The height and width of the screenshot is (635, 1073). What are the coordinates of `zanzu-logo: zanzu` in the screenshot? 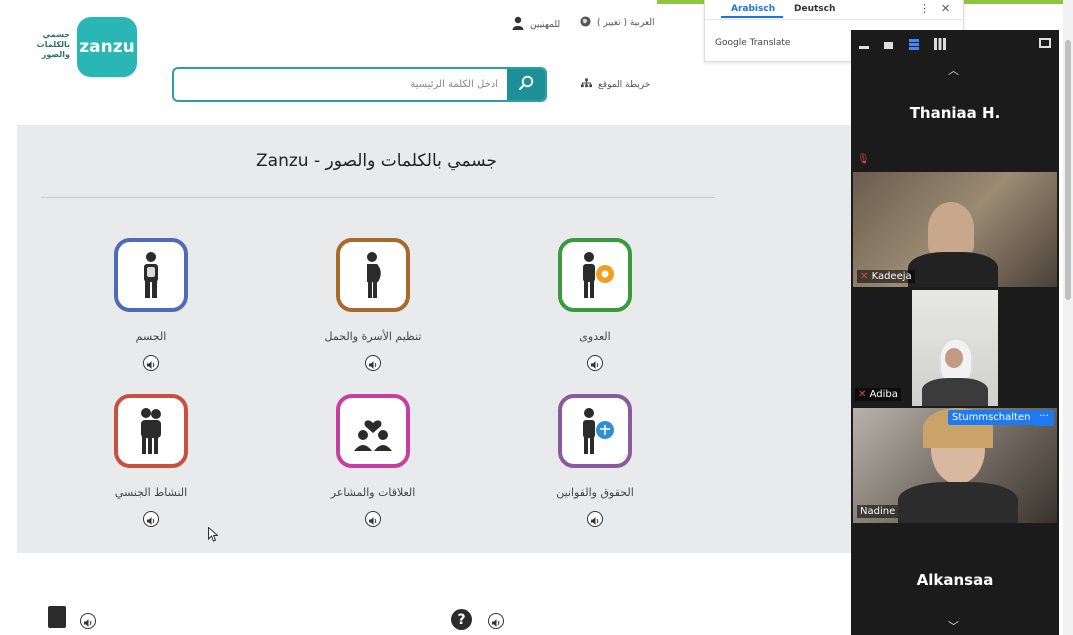 It's located at (107, 47).